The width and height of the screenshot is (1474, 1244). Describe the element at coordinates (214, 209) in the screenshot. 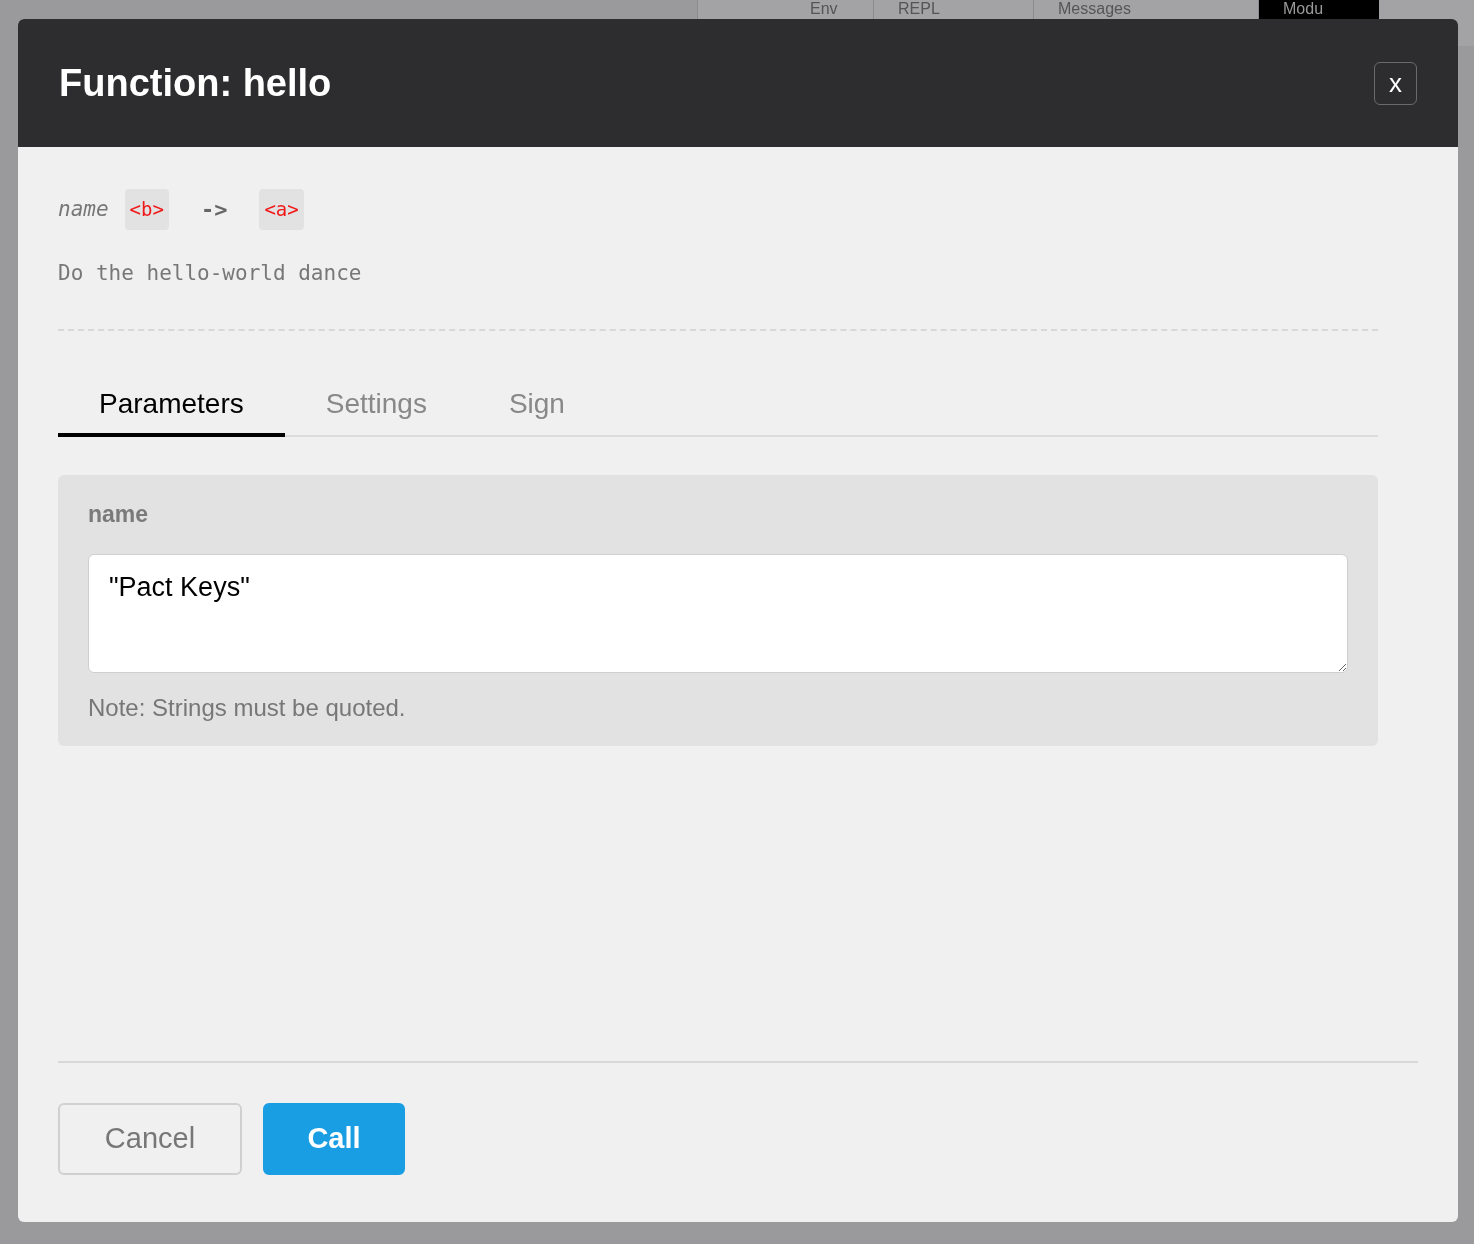

I see `arrow-text: ->` at that location.